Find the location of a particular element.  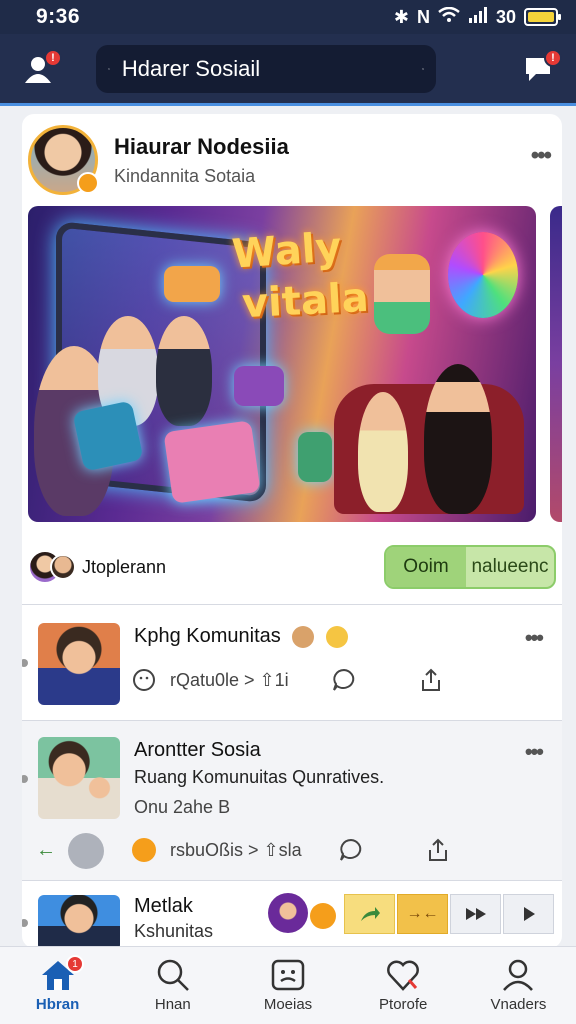

nav-label: Moeias is located at coordinates (288, 1004).